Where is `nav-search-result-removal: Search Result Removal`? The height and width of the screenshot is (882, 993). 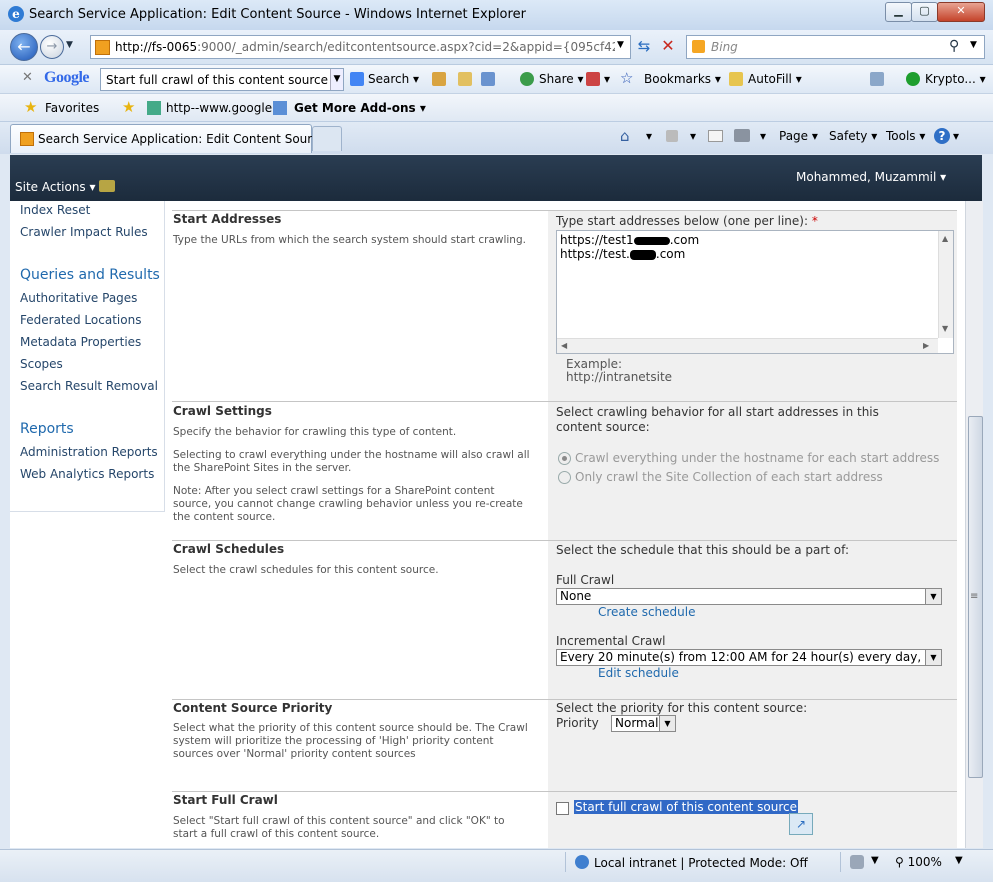
nav-search-result-removal: Search Result Removal is located at coordinates (89, 386).